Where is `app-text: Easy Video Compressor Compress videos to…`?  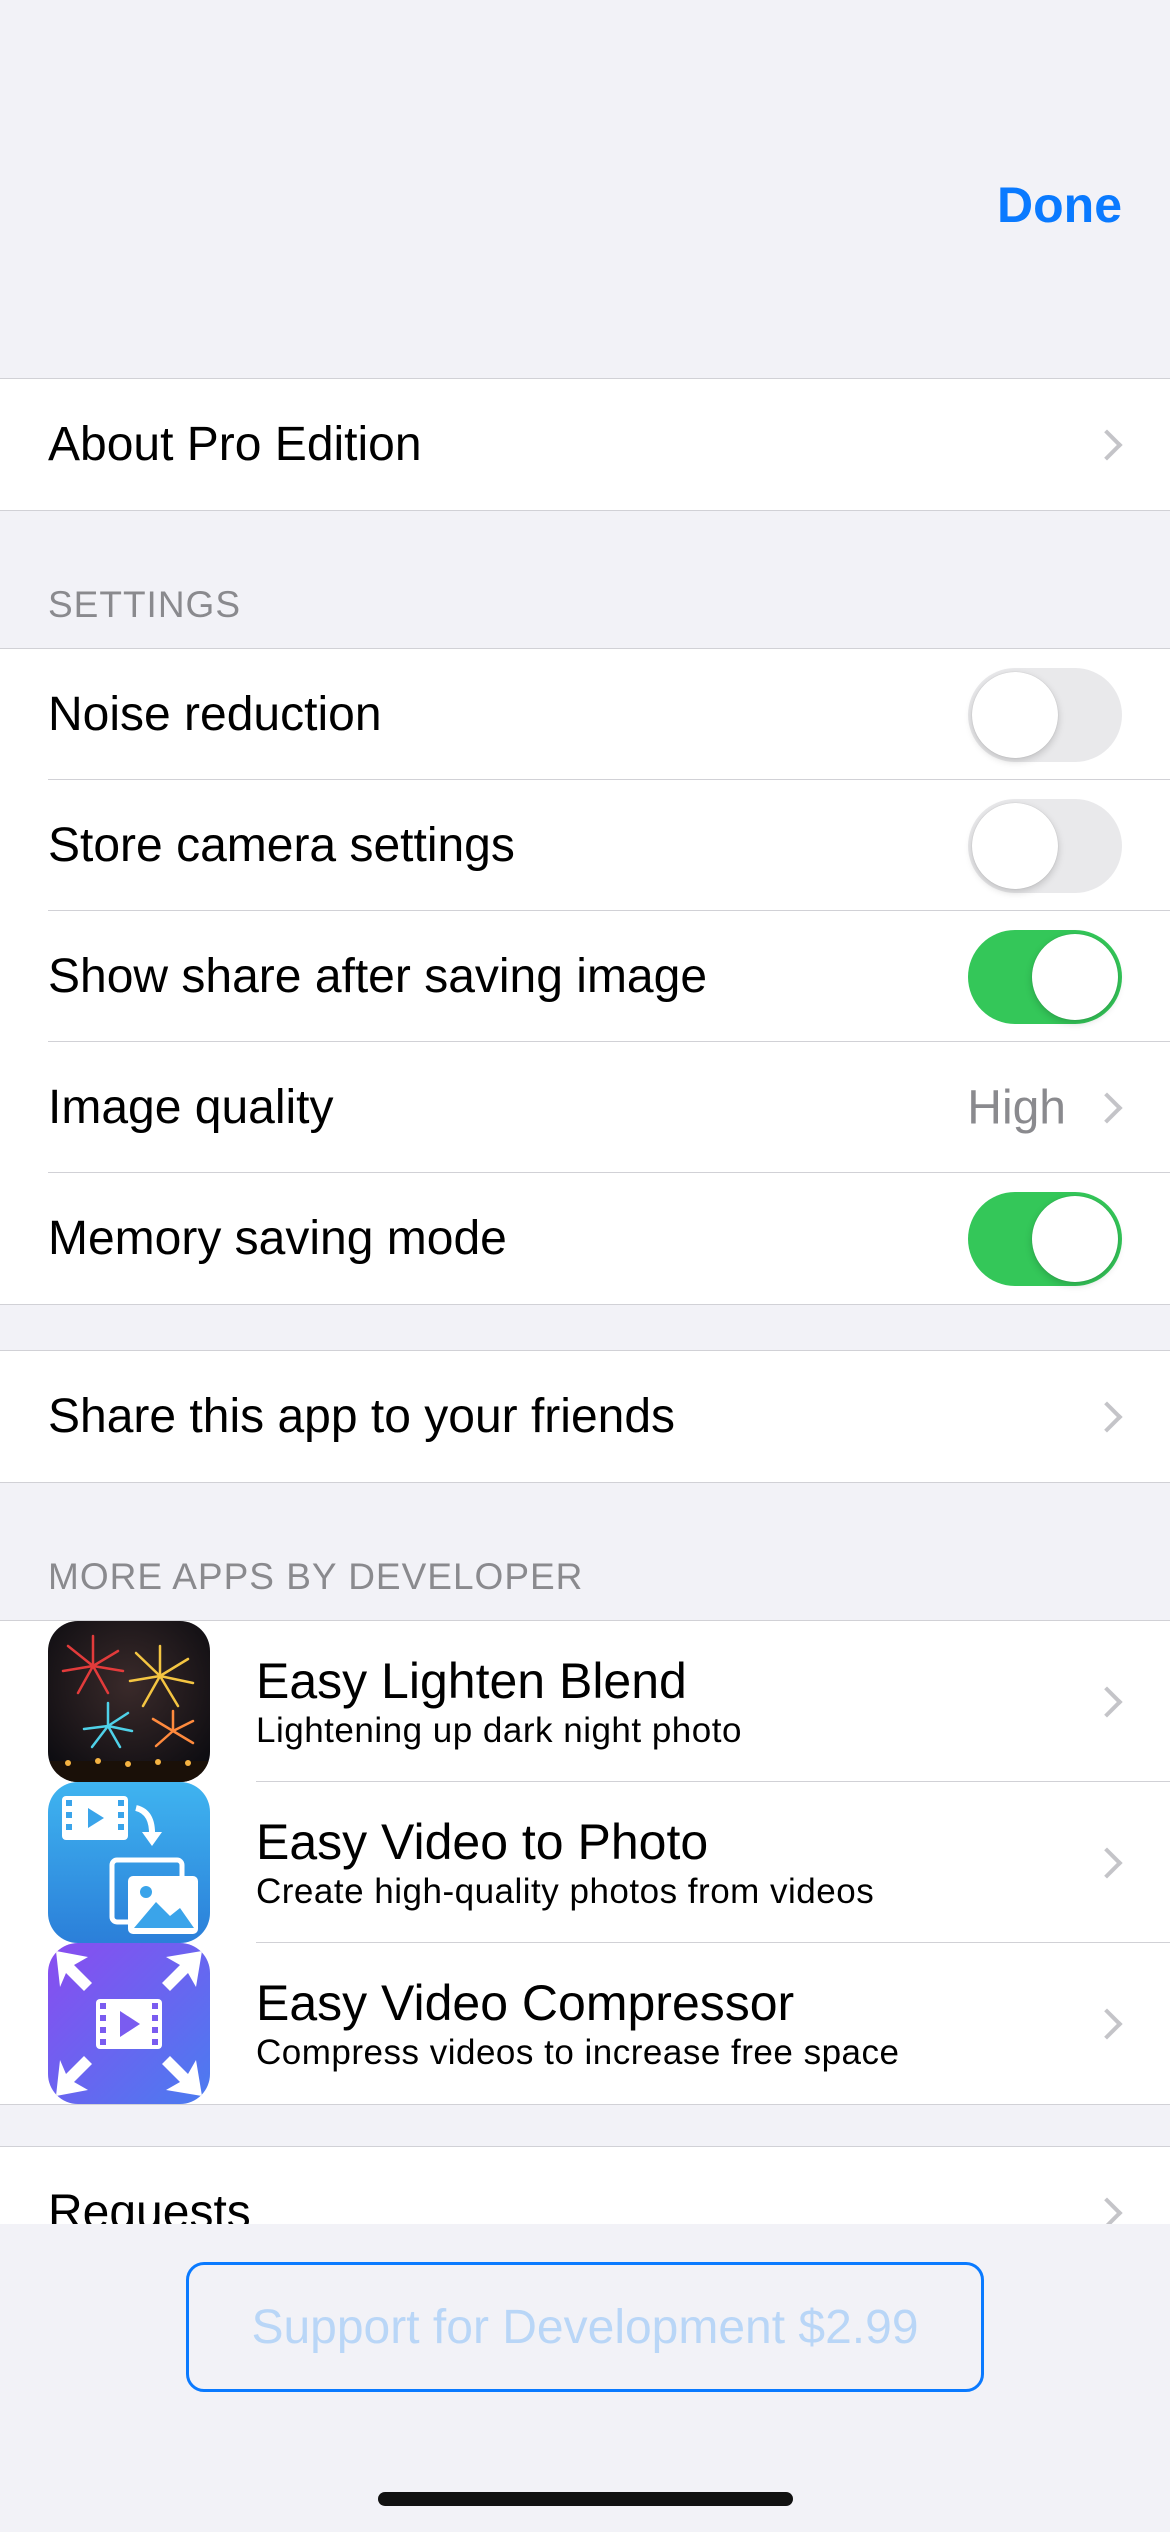 app-text: Easy Video Compressor Compress videos to… is located at coordinates (577, 2025).